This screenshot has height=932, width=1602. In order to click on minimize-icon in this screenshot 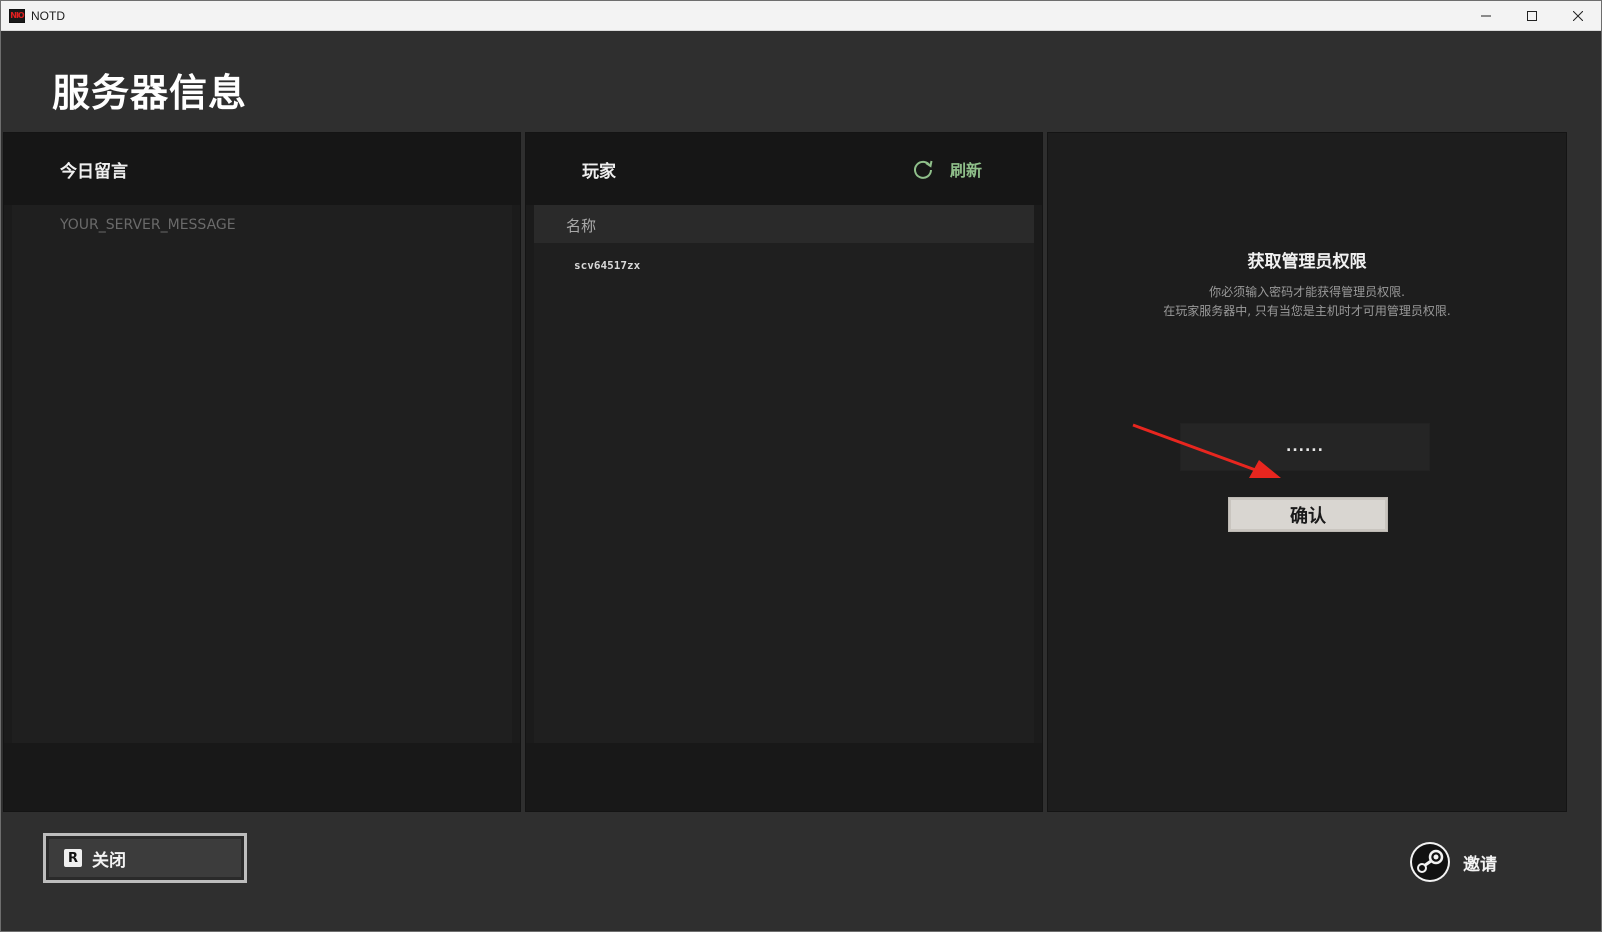, I will do `click(1486, 16)`.